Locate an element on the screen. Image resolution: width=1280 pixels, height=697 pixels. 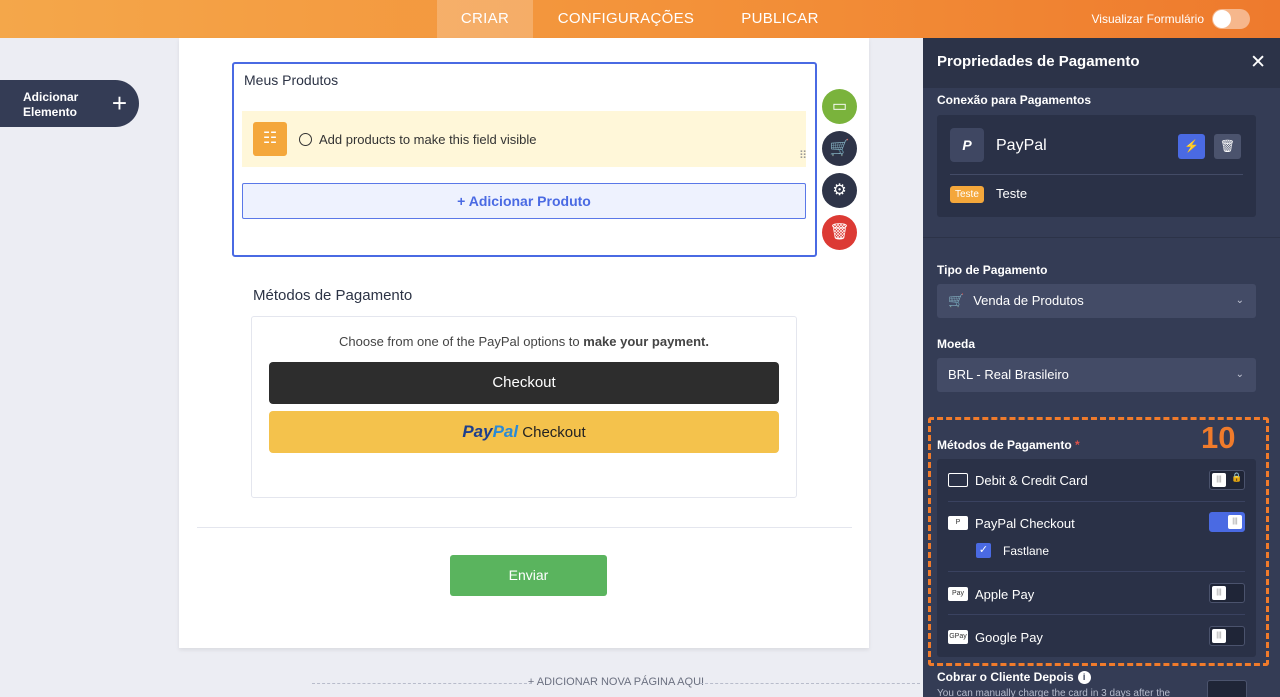
cart-small-icon: 🛒 is located at coordinates (956, 300).